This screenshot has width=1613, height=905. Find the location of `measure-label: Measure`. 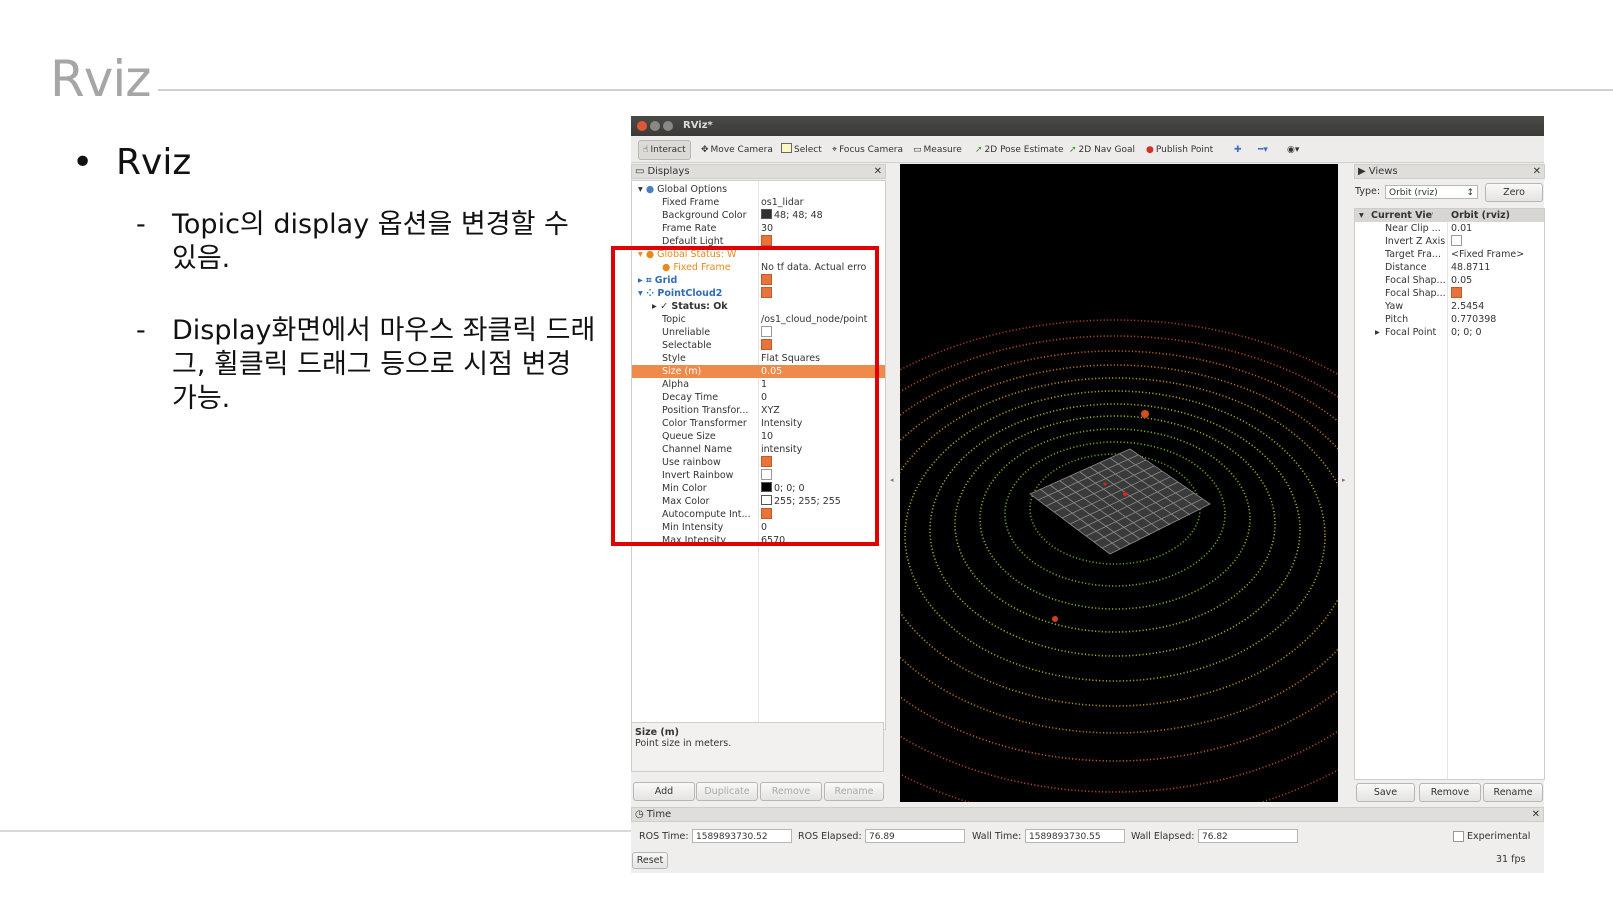

measure-label: Measure is located at coordinates (942, 150).